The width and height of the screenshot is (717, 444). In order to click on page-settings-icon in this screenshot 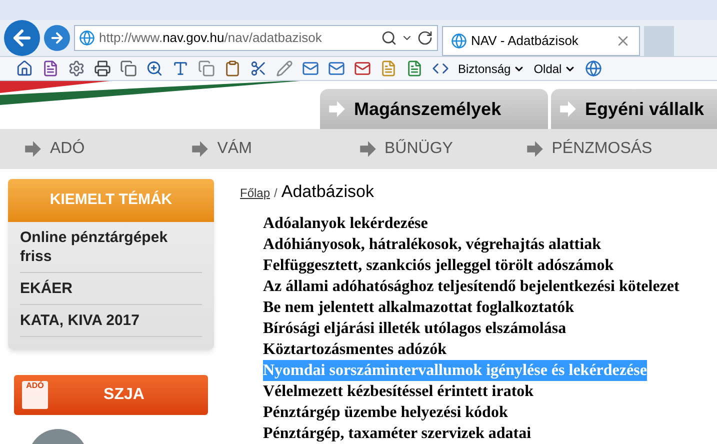, I will do `click(76, 68)`.